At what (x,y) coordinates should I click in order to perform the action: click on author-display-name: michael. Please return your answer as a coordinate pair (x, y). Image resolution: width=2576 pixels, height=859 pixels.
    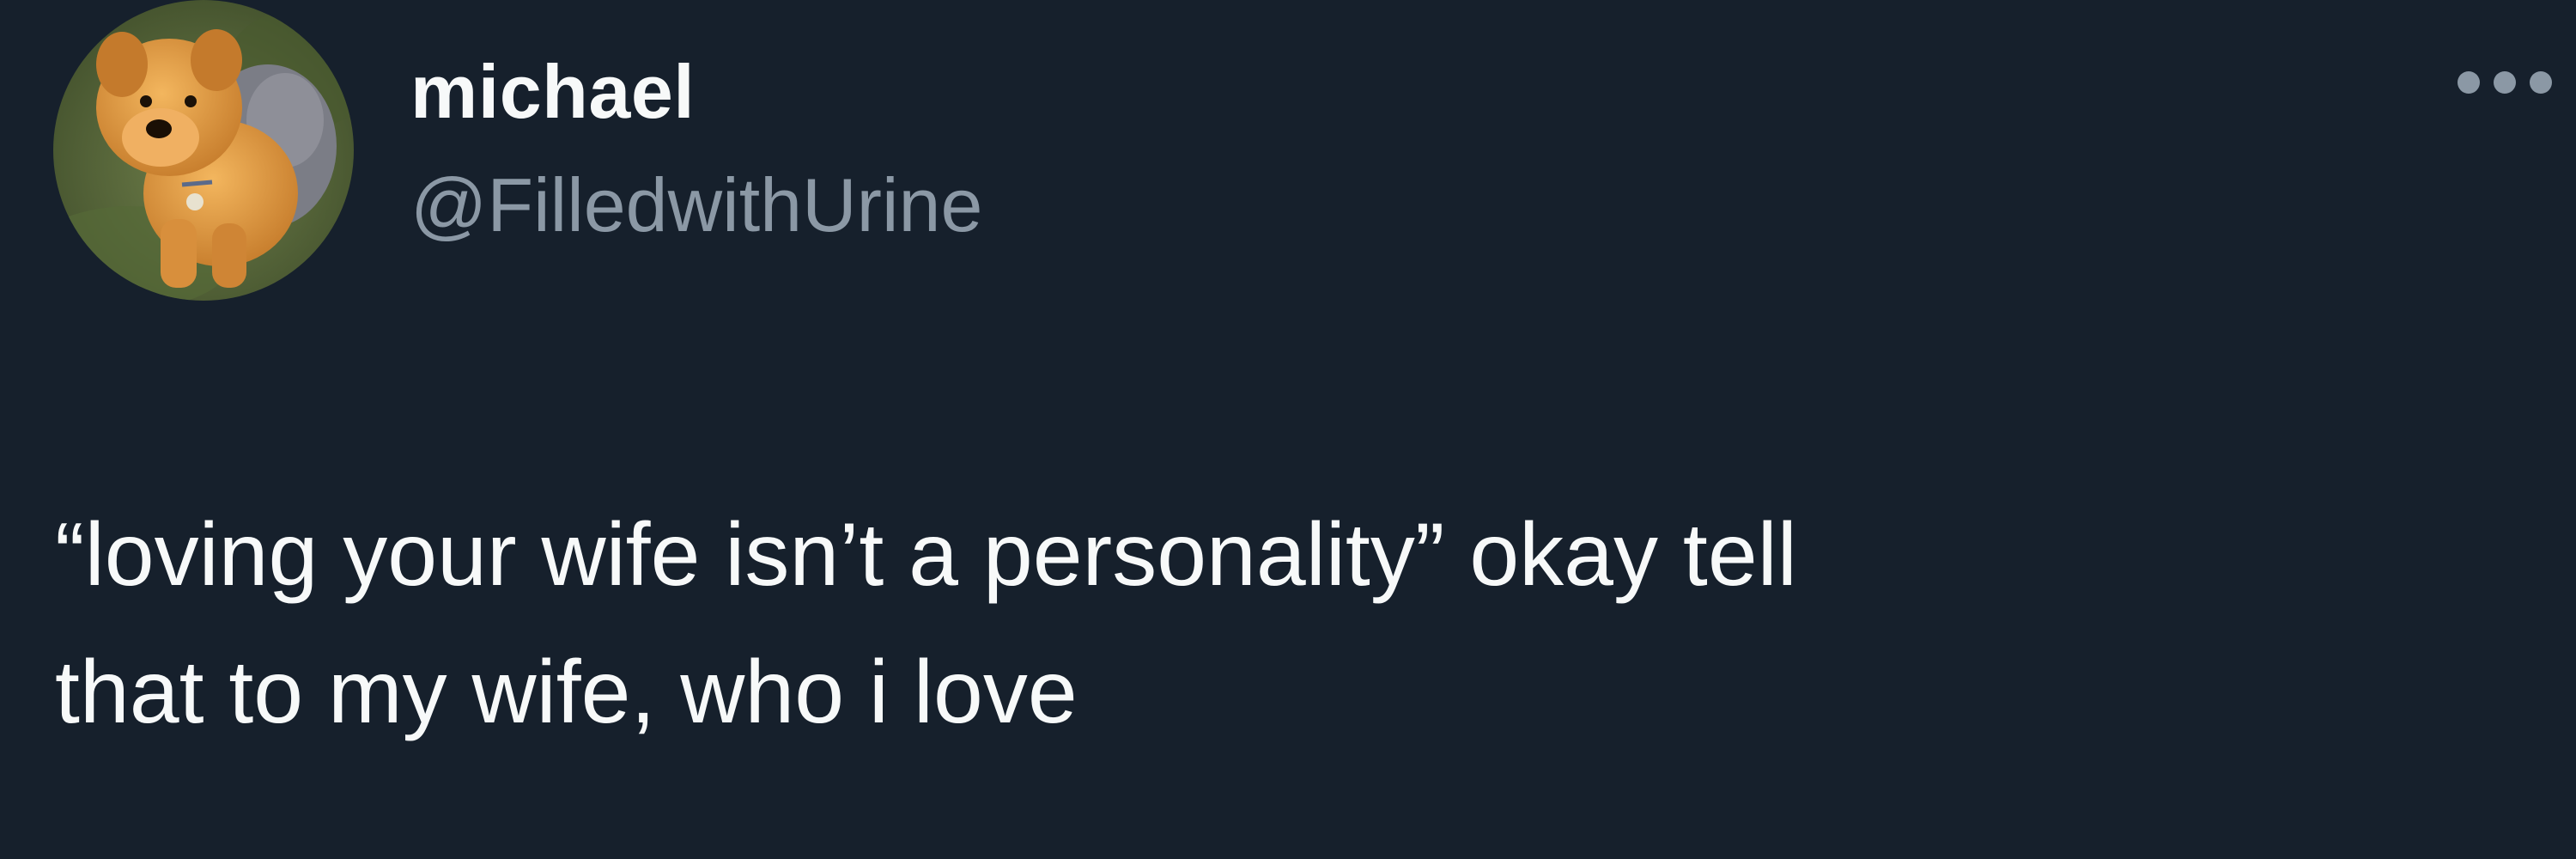
    Looking at the image, I should click on (552, 92).